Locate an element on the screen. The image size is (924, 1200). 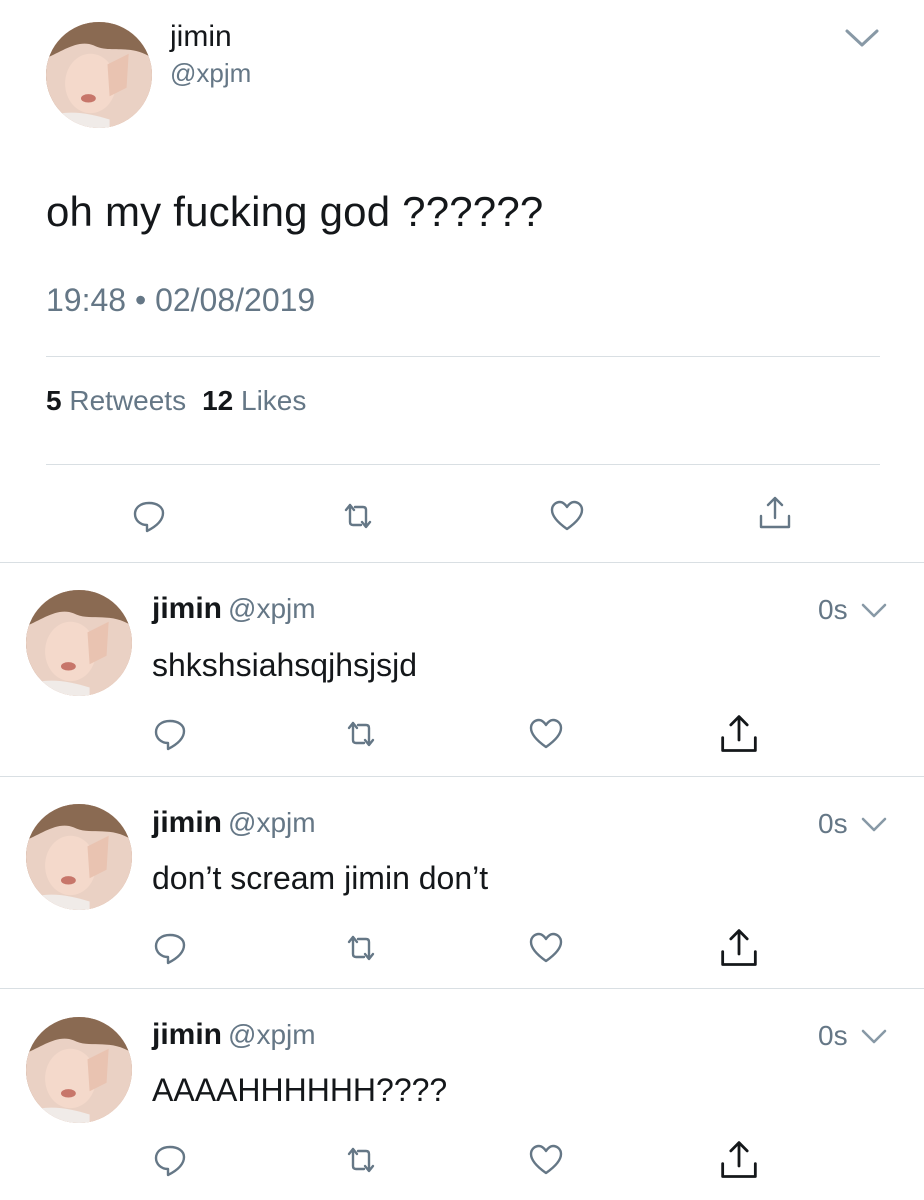
tweet-stats: 5 Retweets 12 Likes is located at coordinates (176, 401).